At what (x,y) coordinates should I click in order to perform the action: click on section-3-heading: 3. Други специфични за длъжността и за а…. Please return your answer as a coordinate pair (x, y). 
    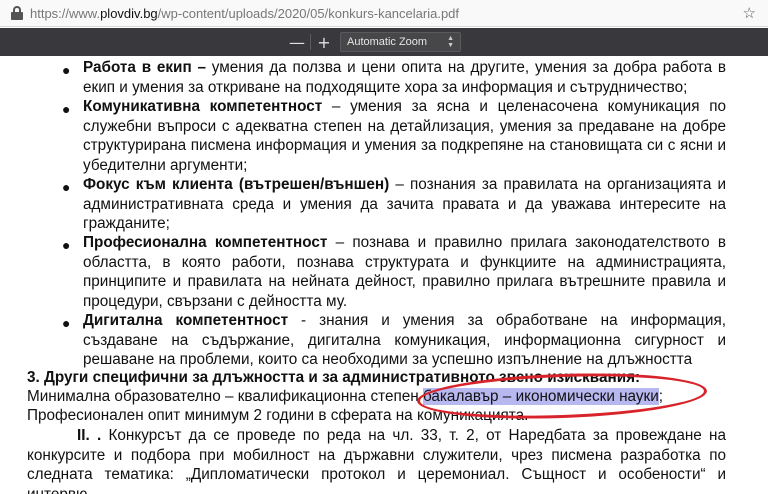
    Looking at the image, I should click on (334, 377).